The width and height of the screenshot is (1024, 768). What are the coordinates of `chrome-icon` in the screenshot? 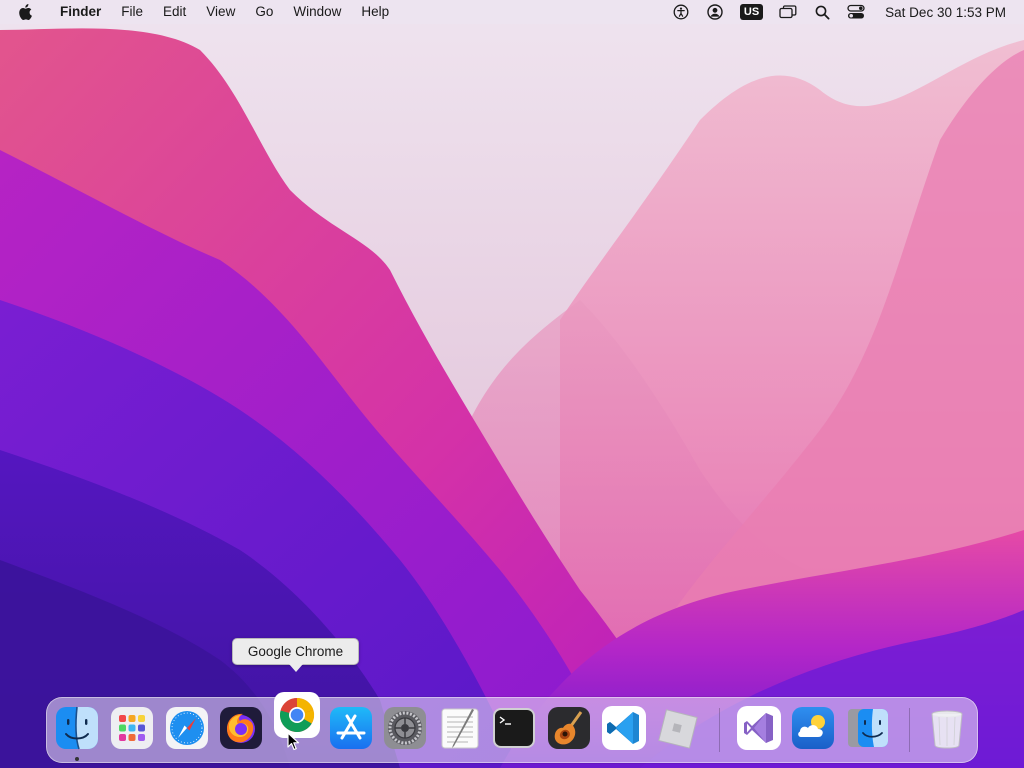 It's located at (297, 714).